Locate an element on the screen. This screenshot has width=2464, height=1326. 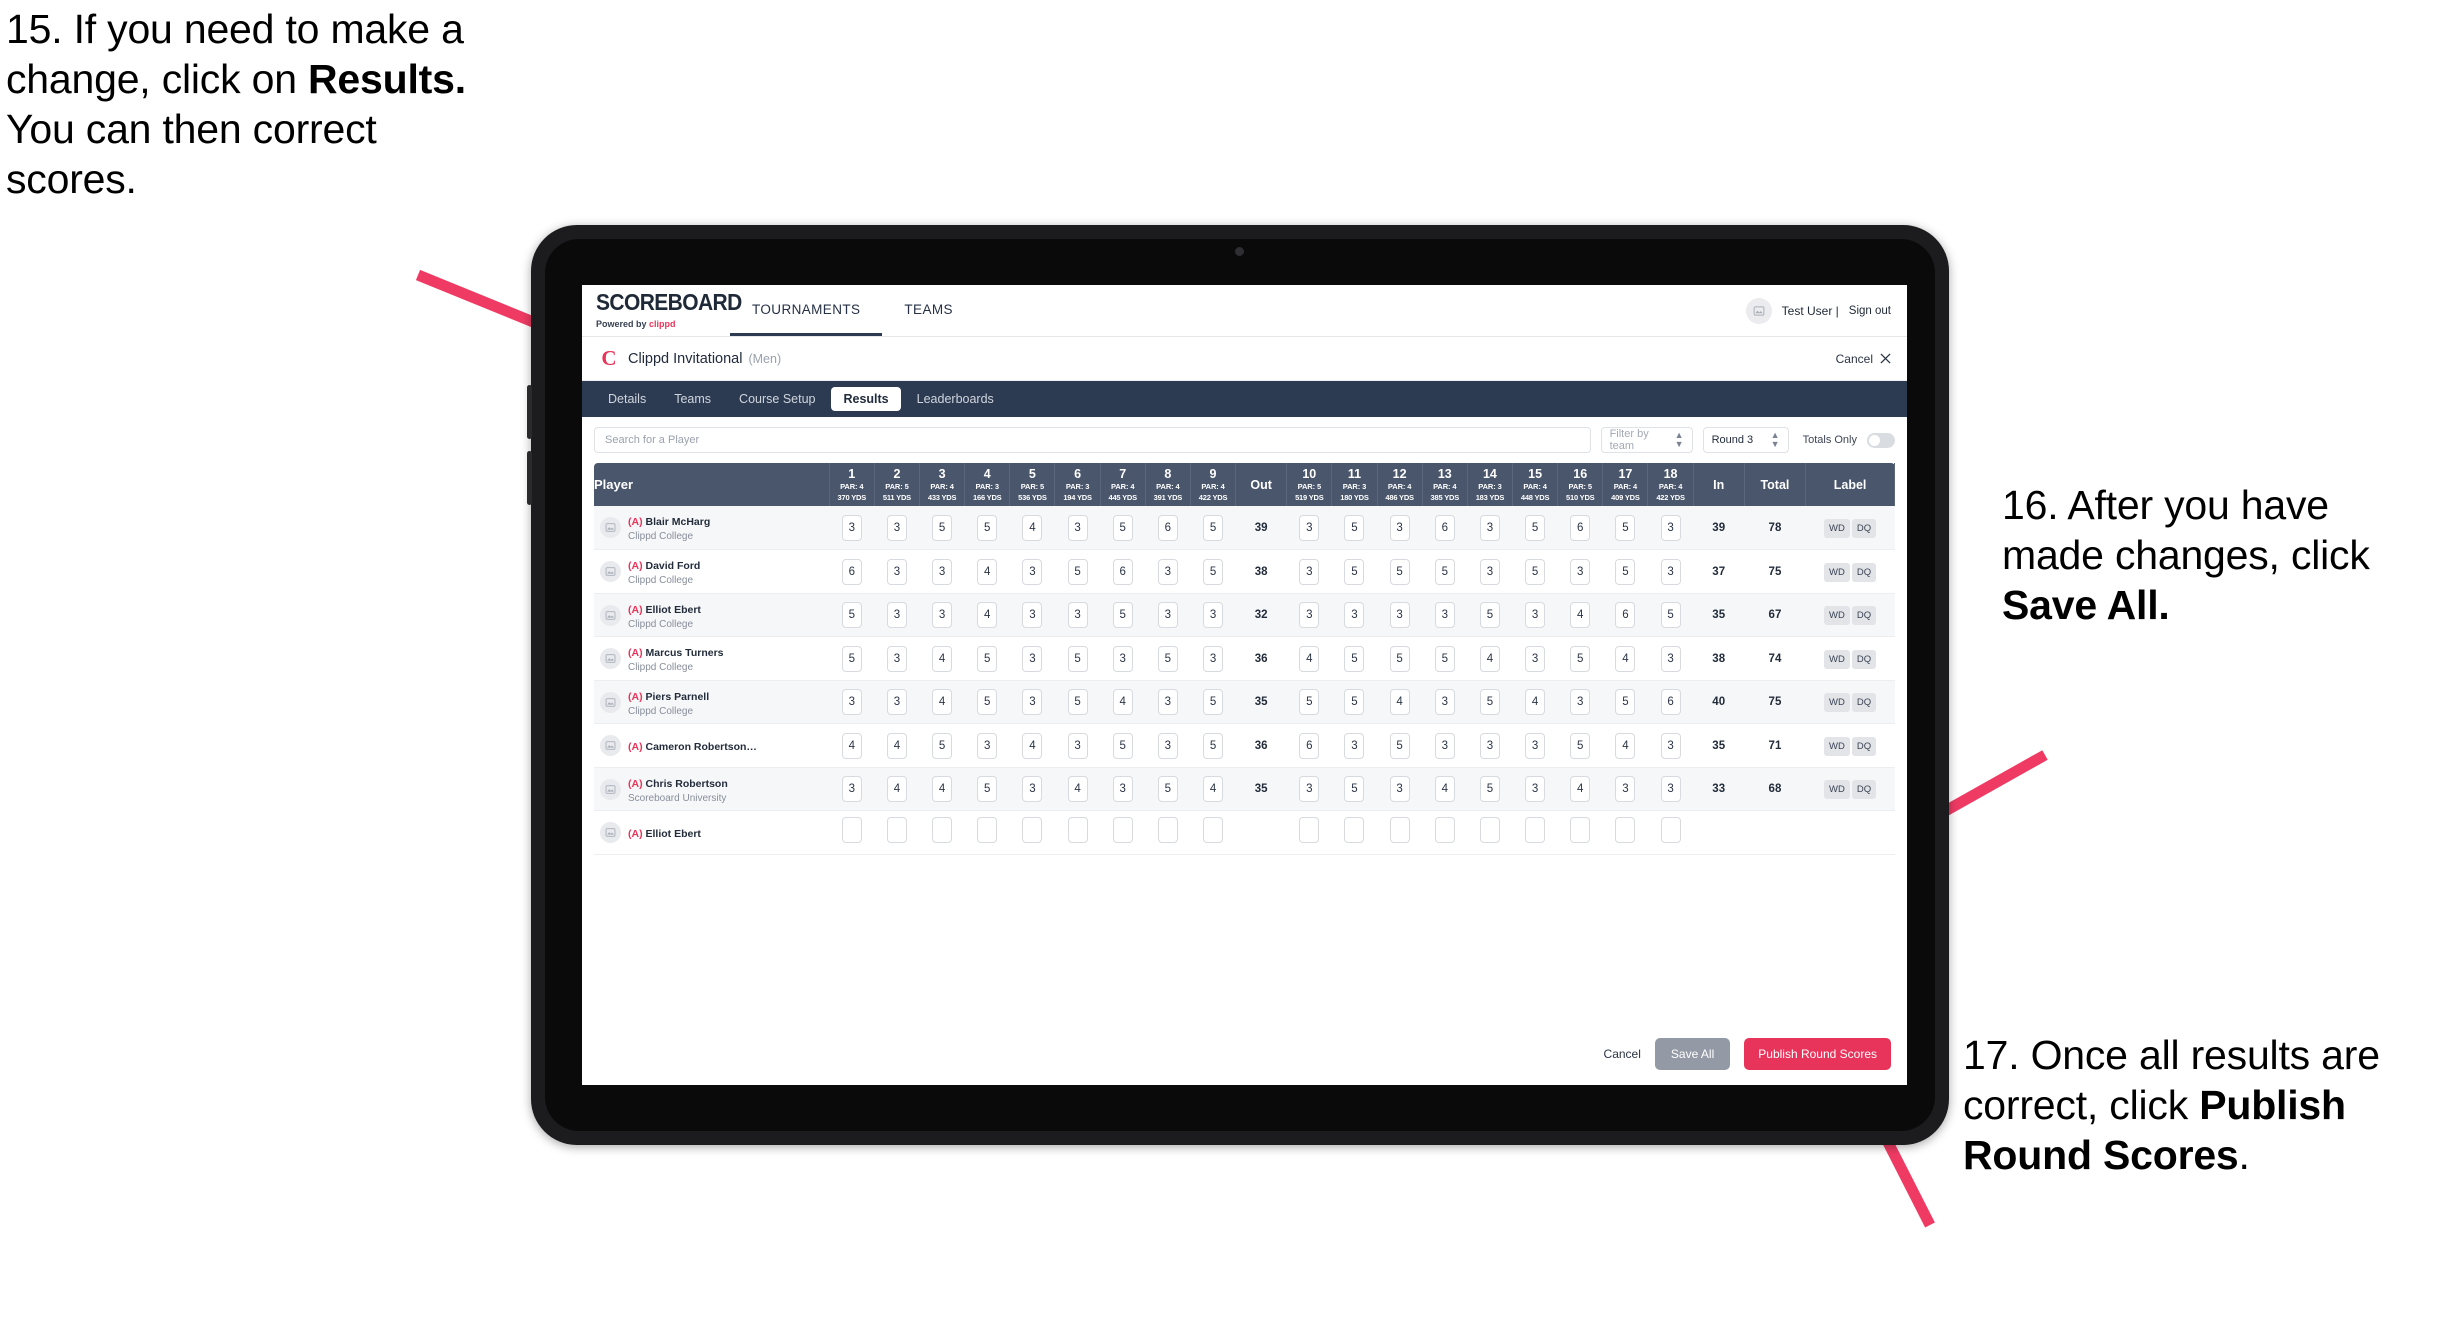
score-cell-hole-2: 4 is located at coordinates (897, 789).